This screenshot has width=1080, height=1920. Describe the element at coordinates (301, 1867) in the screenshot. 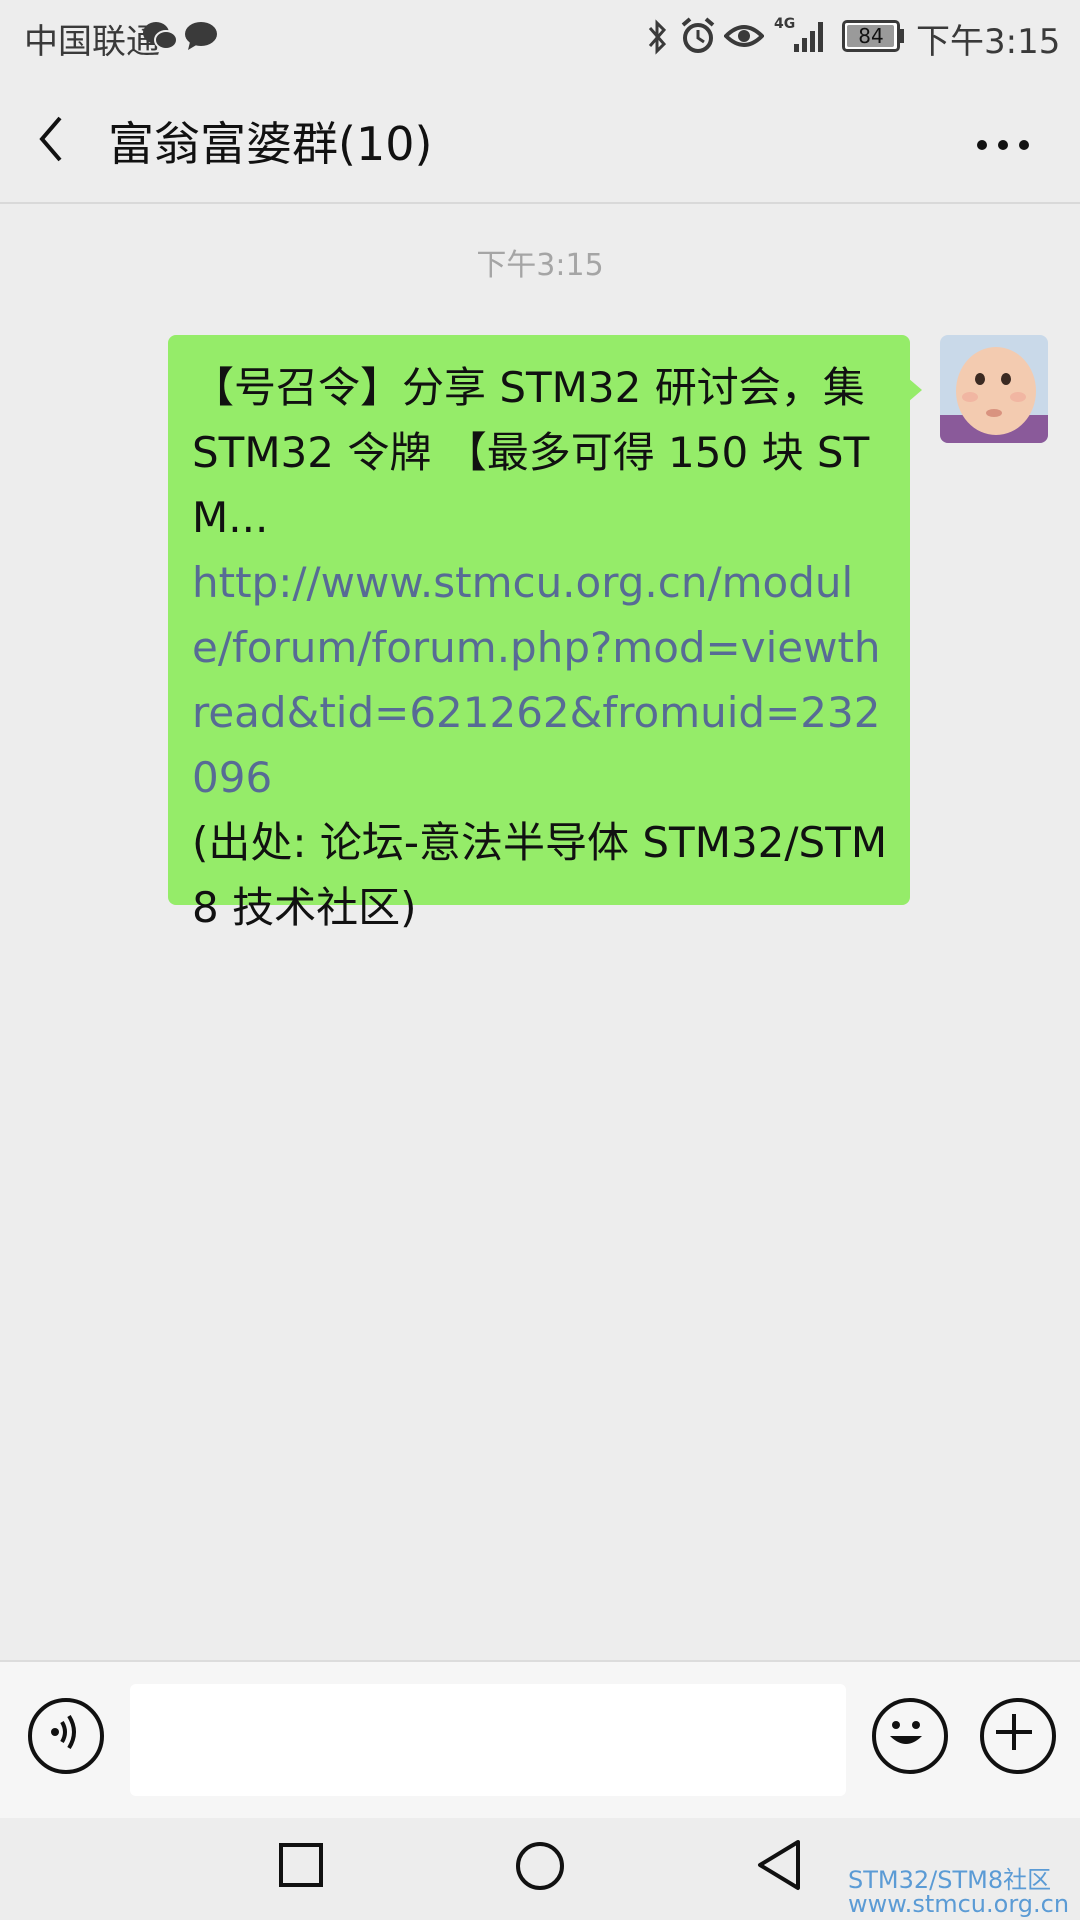

I see `recent-apps-icon` at that location.